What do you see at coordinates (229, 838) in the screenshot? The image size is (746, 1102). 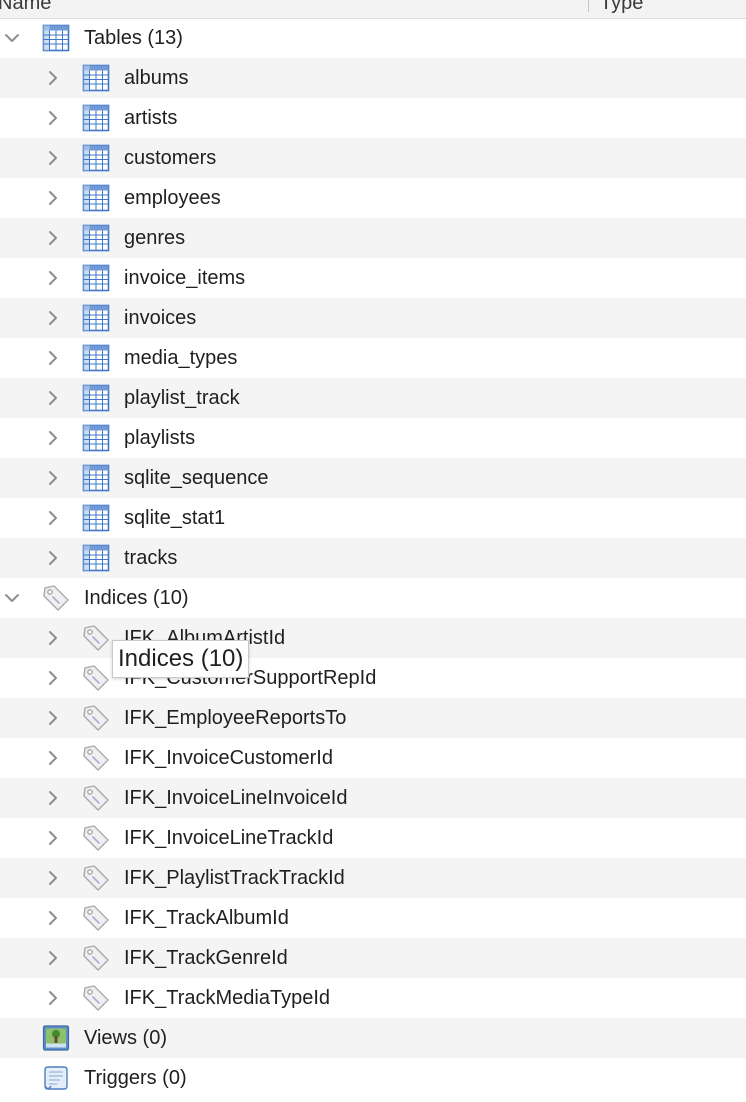 I see `item-label: IFK_InvoiceLineTrackId` at bounding box center [229, 838].